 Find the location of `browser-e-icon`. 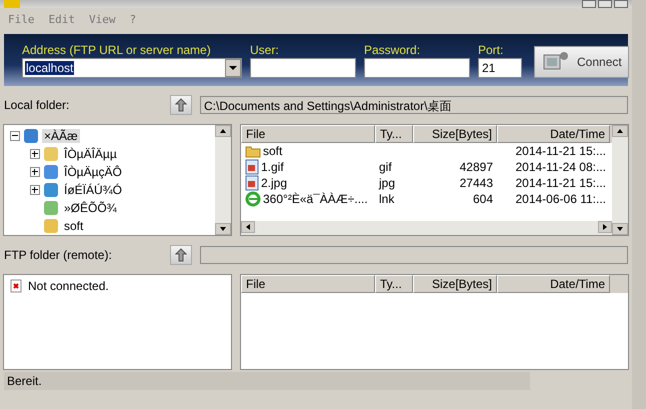

browser-e-icon is located at coordinates (253, 199).